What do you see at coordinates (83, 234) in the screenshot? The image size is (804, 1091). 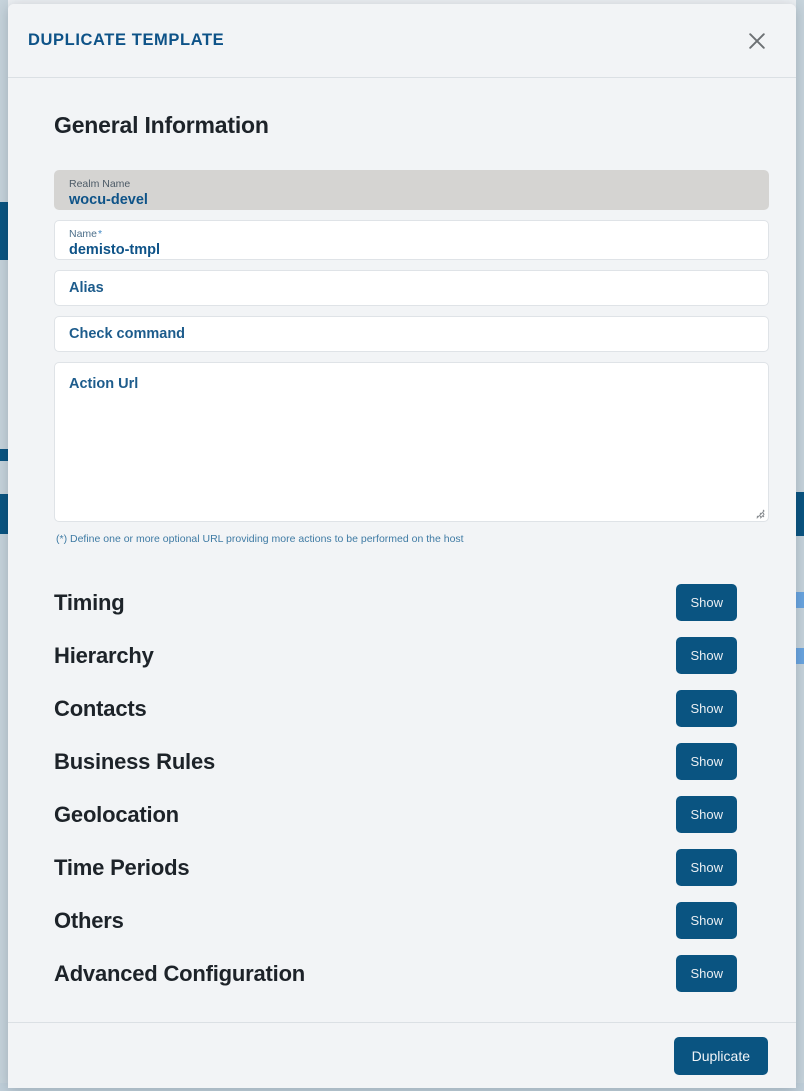 I see `field-name-label-text: Name` at bounding box center [83, 234].